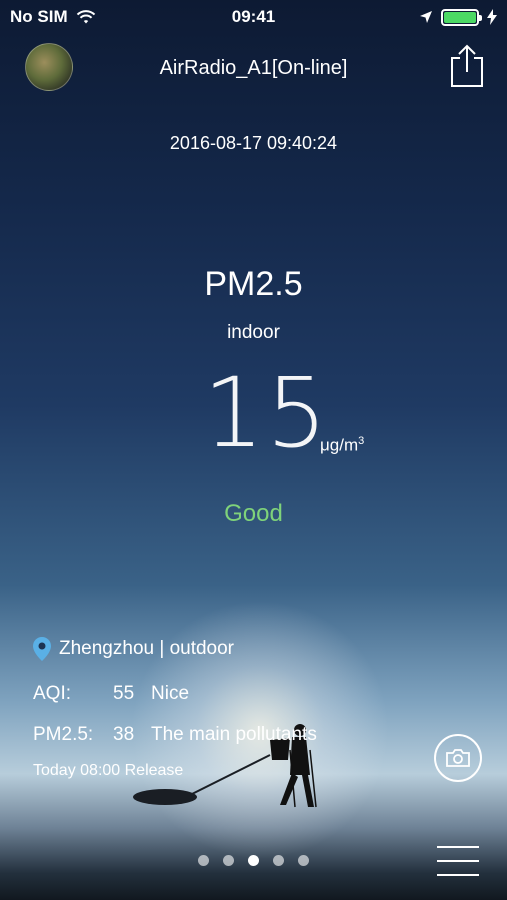  What do you see at coordinates (39, 16) in the screenshot?
I see `carrier-label: No SIM` at bounding box center [39, 16].